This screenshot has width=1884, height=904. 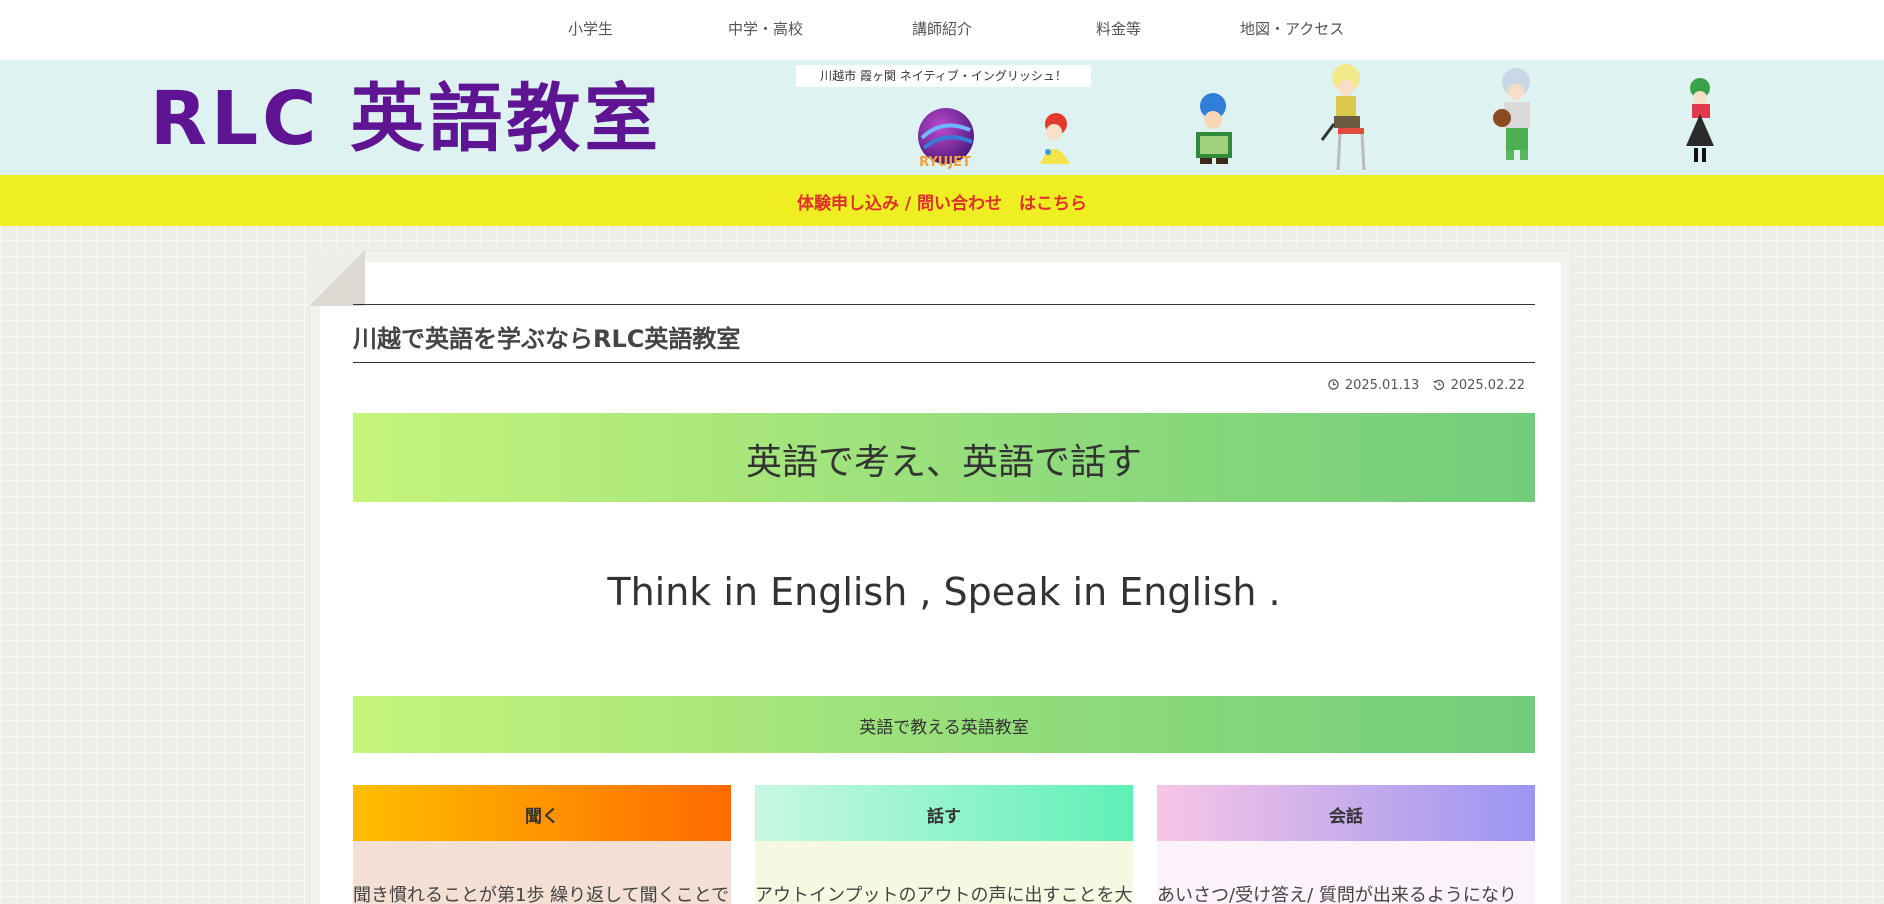 What do you see at coordinates (944, 304) in the screenshot?
I see `title-divider-top` at bounding box center [944, 304].